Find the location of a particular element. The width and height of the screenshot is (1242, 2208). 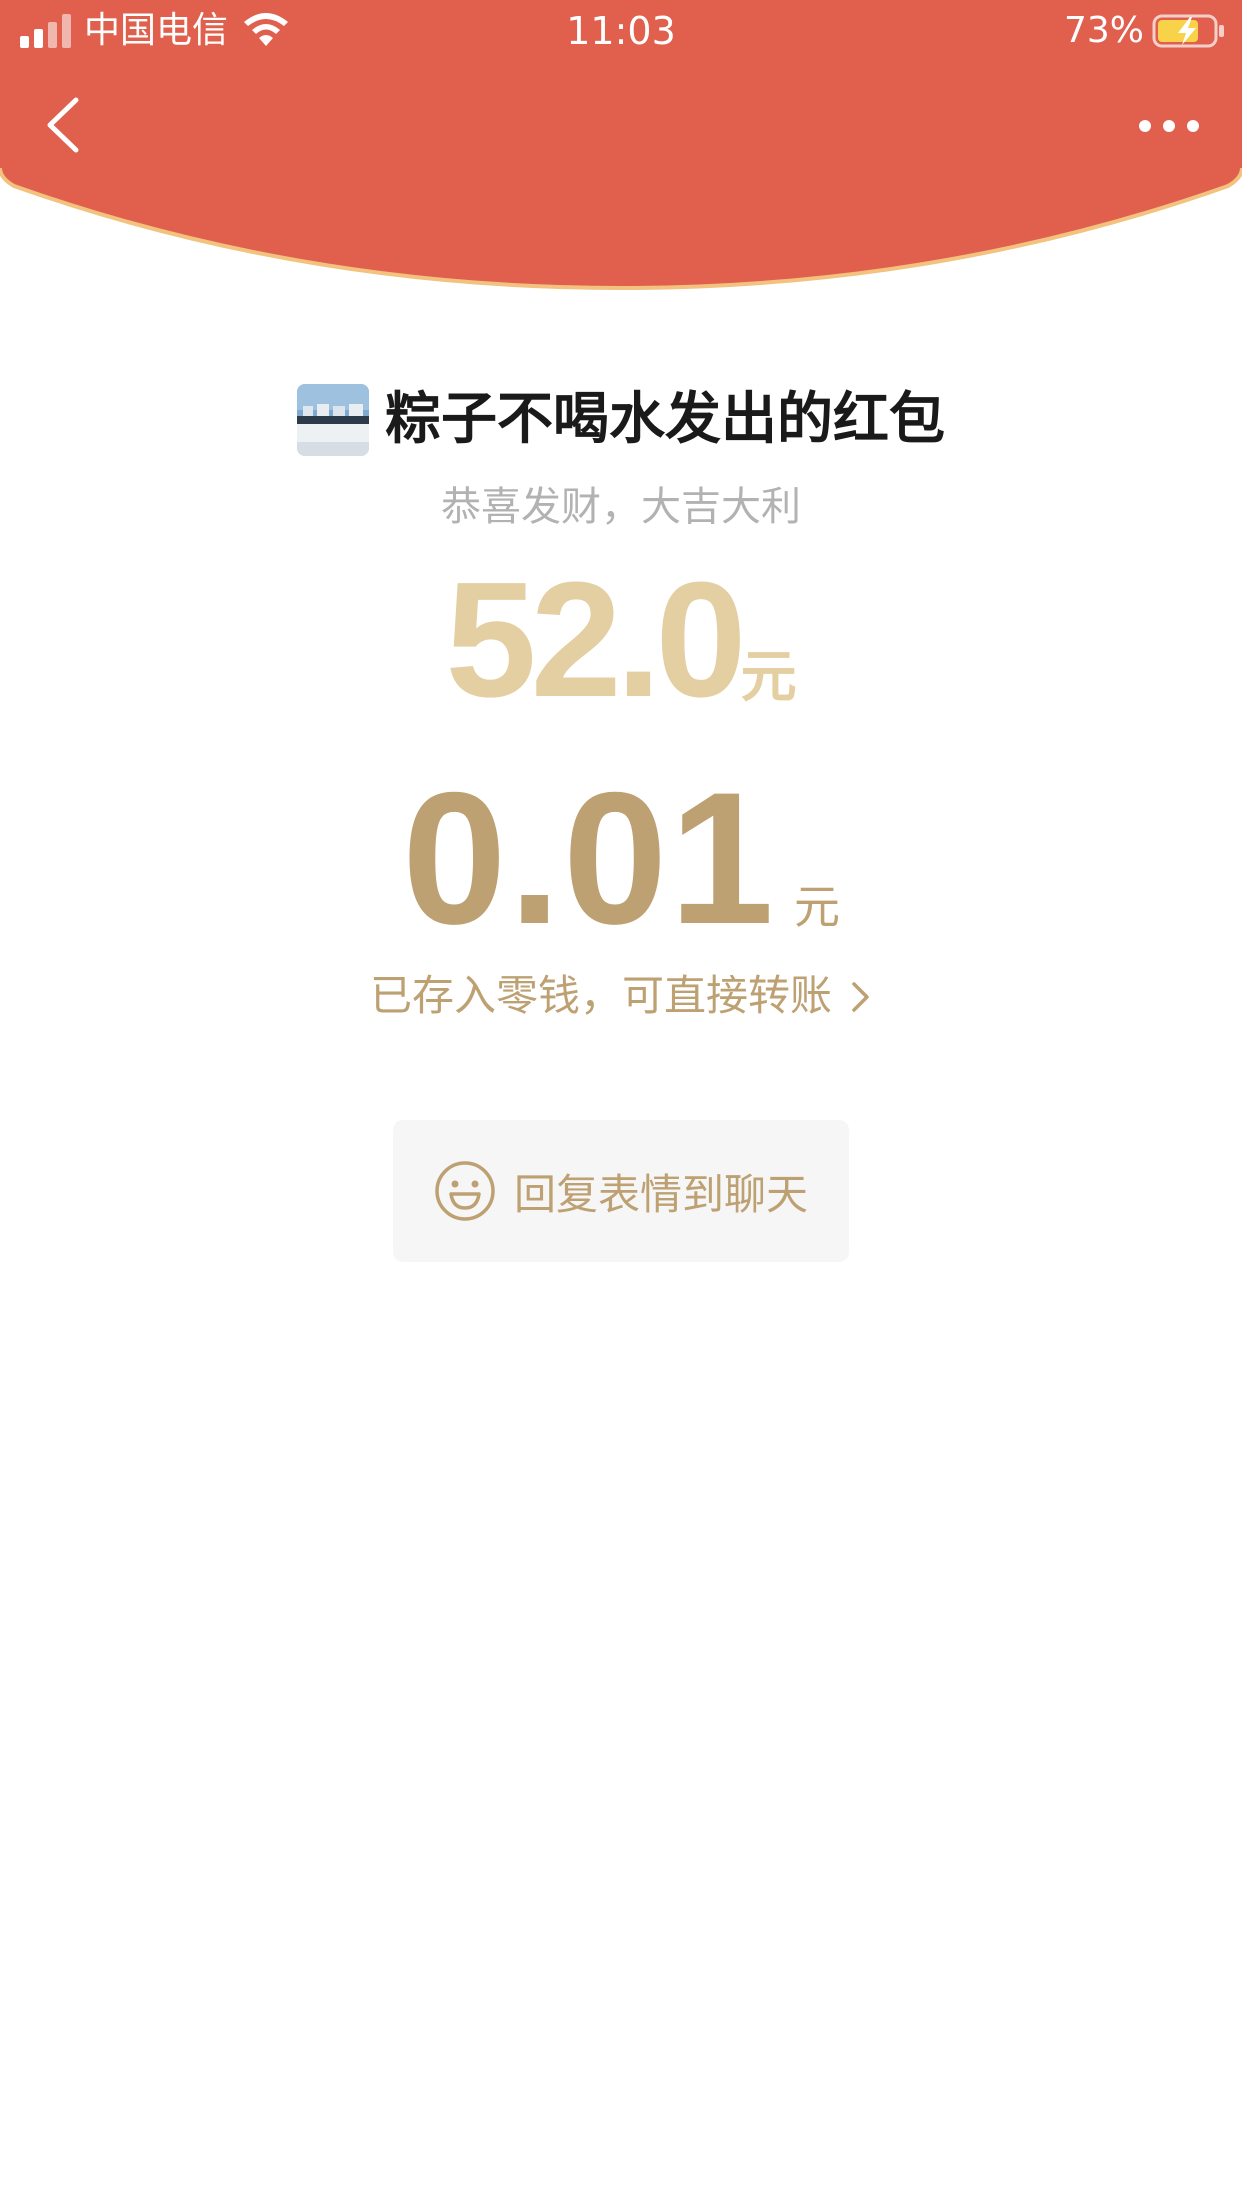

wallet-change-link: 已存入零钱，可直接转账 is located at coordinates (621, 996).